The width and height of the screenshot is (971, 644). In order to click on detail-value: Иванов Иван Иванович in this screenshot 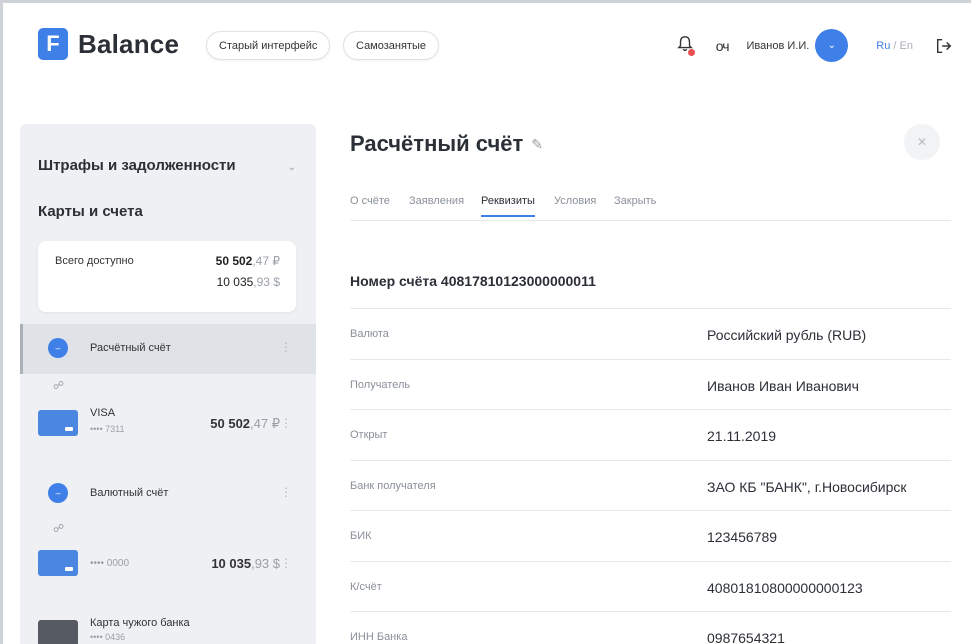, I will do `click(783, 385)`.